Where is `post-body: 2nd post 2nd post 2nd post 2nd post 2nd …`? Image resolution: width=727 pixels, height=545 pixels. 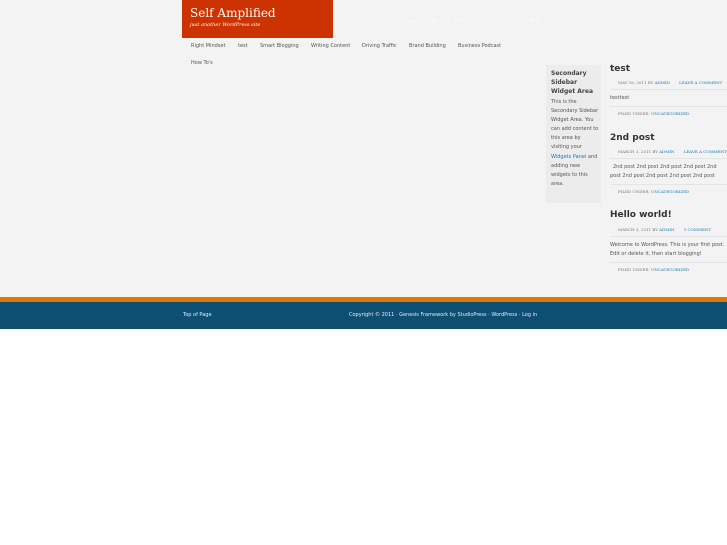
post-body: 2nd post 2nd post 2nd post 2nd post 2nd … is located at coordinates (663, 171).